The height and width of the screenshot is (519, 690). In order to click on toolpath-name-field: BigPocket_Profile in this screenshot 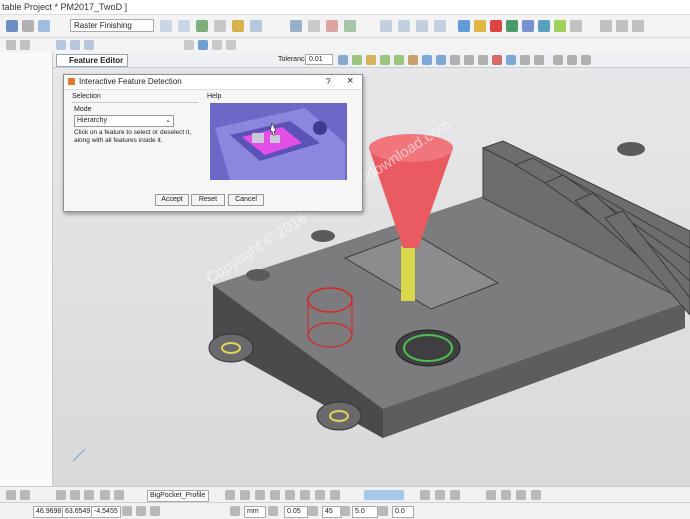, I will do `click(178, 496)`.